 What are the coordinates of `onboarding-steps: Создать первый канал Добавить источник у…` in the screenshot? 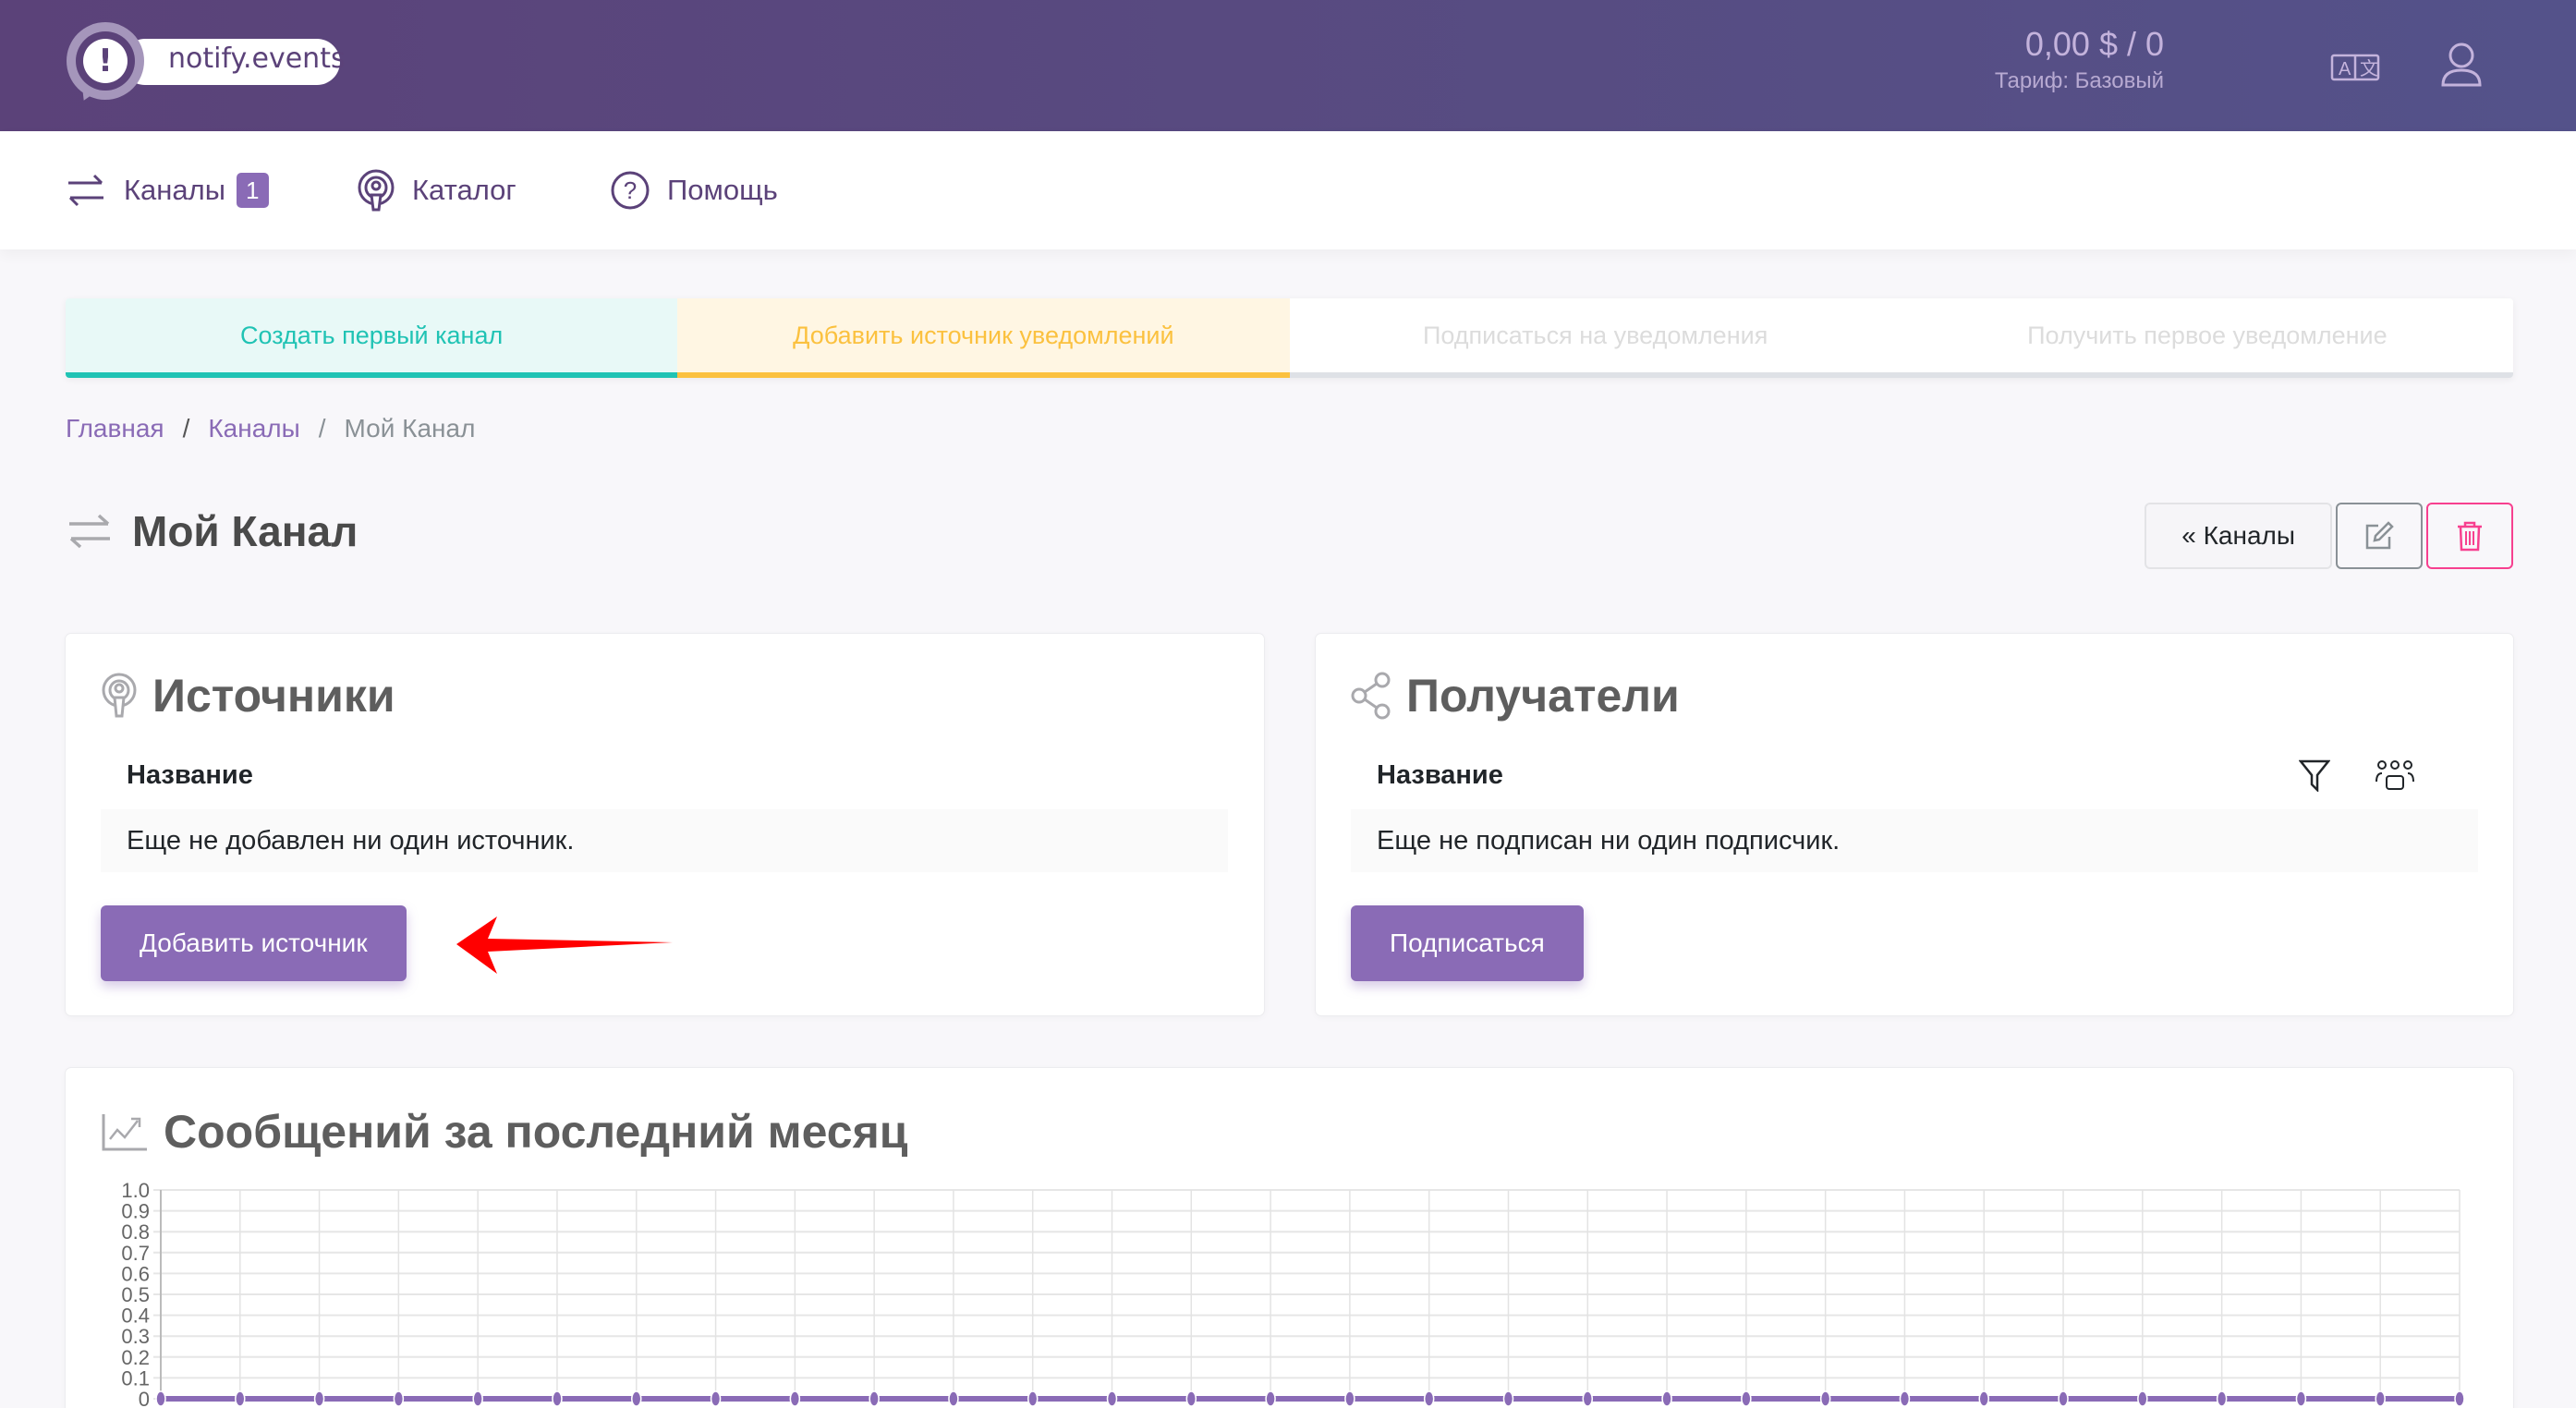 It's located at (1289, 338).